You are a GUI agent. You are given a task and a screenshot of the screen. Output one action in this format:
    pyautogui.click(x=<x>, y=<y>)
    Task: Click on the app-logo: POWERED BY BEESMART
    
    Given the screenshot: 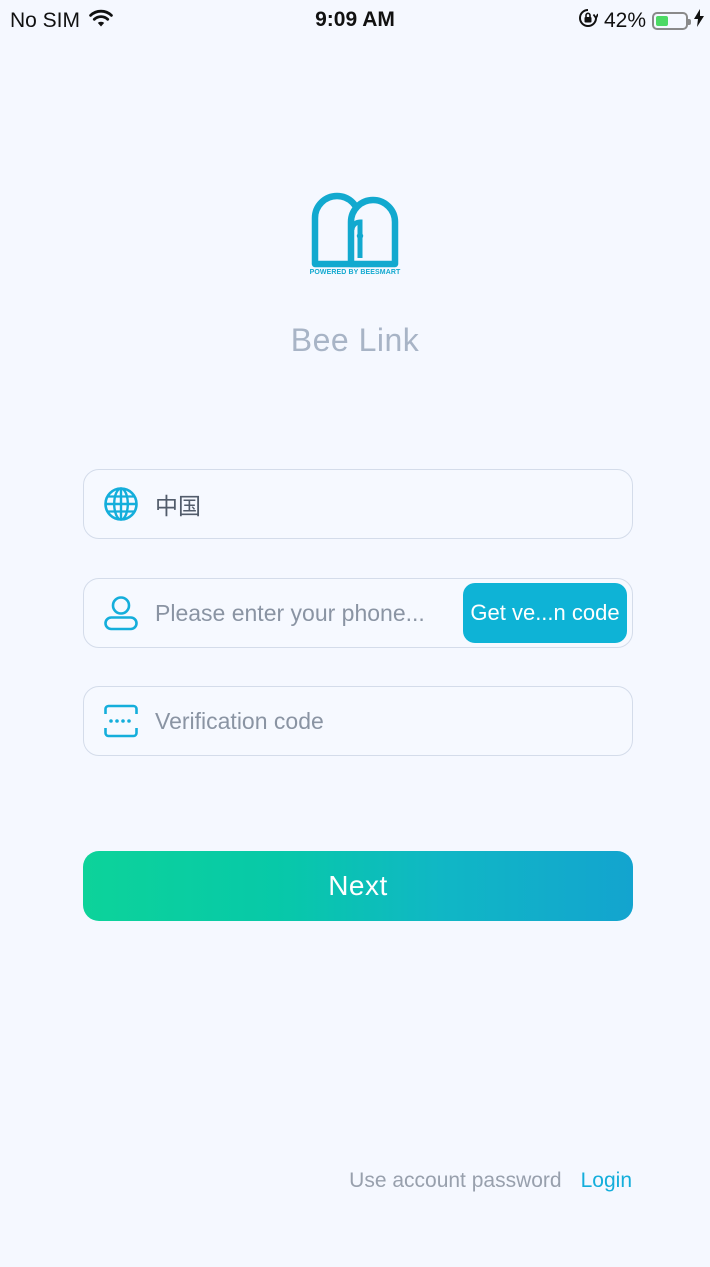 What is the action you would take?
    pyautogui.click(x=355, y=233)
    